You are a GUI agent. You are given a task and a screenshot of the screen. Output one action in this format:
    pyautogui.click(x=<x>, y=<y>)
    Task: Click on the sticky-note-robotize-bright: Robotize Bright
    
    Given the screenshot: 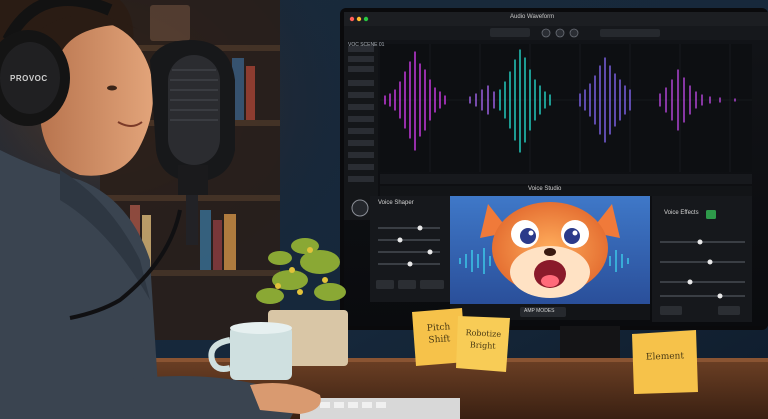 What is the action you would take?
    pyautogui.click(x=482, y=340)
    